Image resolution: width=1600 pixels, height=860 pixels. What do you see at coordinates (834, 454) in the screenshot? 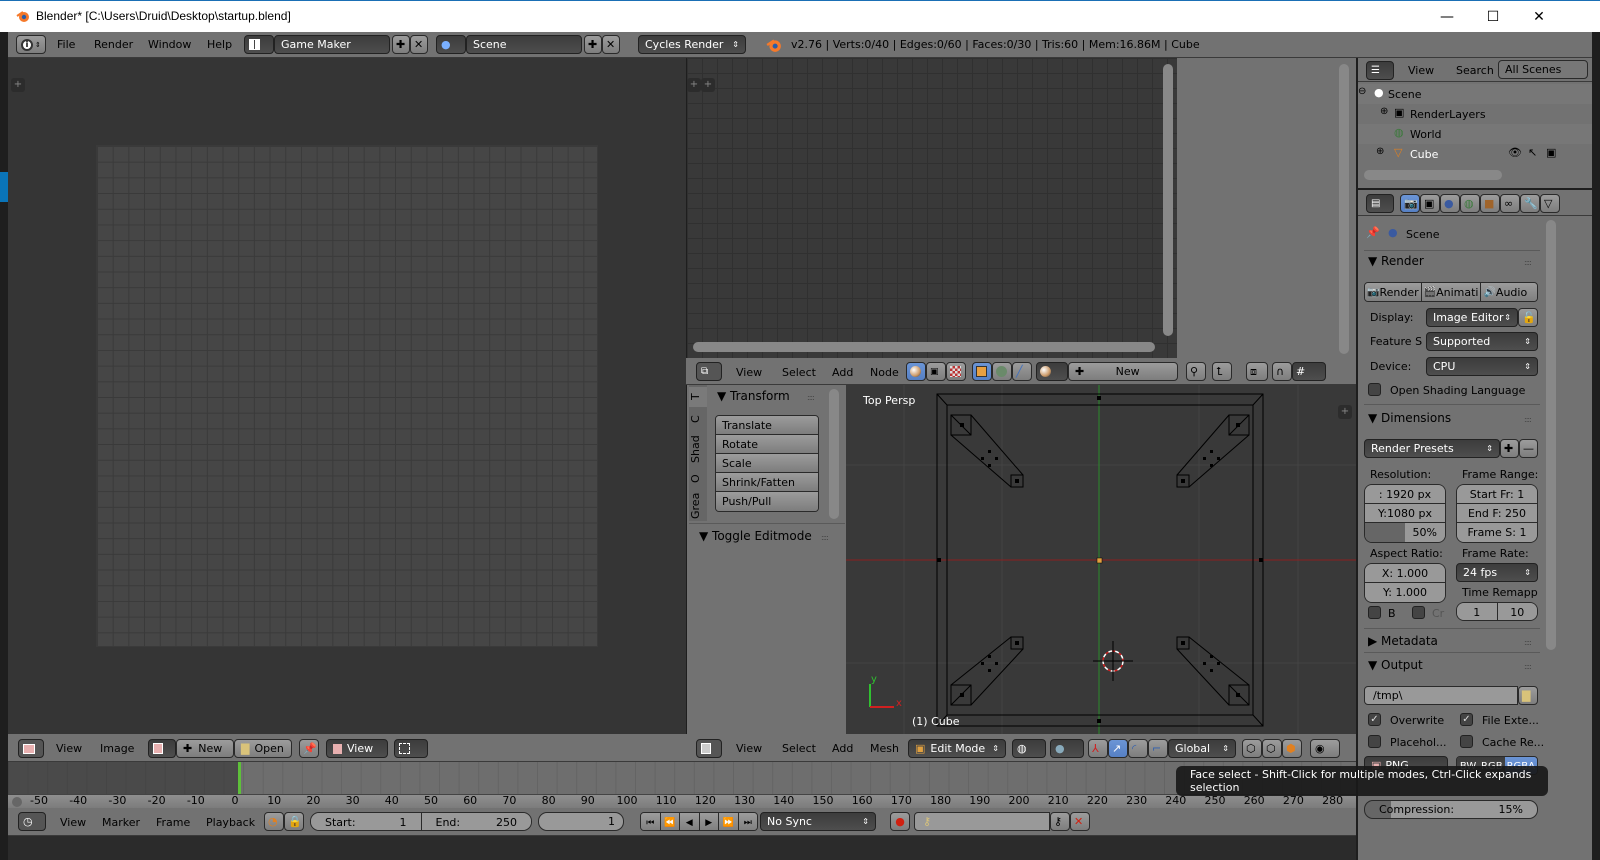
I see `tool-shelf-scrollbar` at bounding box center [834, 454].